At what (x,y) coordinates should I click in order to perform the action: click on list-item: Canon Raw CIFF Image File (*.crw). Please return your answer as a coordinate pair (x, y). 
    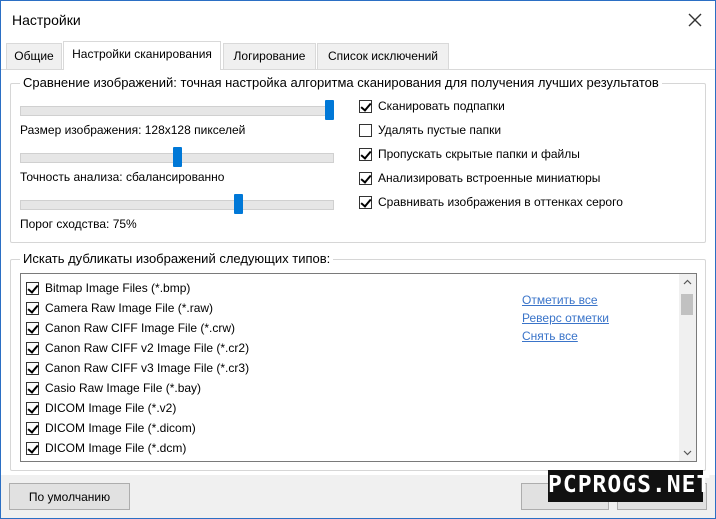
    Looking at the image, I should click on (130, 328).